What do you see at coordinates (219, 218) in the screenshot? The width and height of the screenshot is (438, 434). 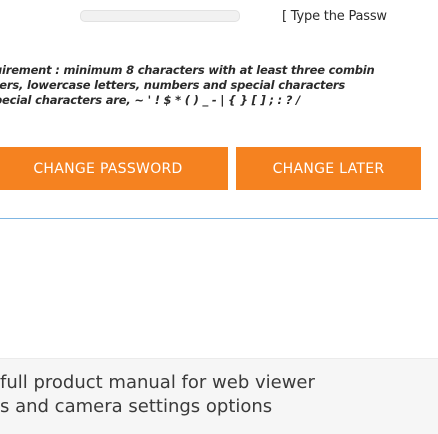 I see `section-divider` at bounding box center [219, 218].